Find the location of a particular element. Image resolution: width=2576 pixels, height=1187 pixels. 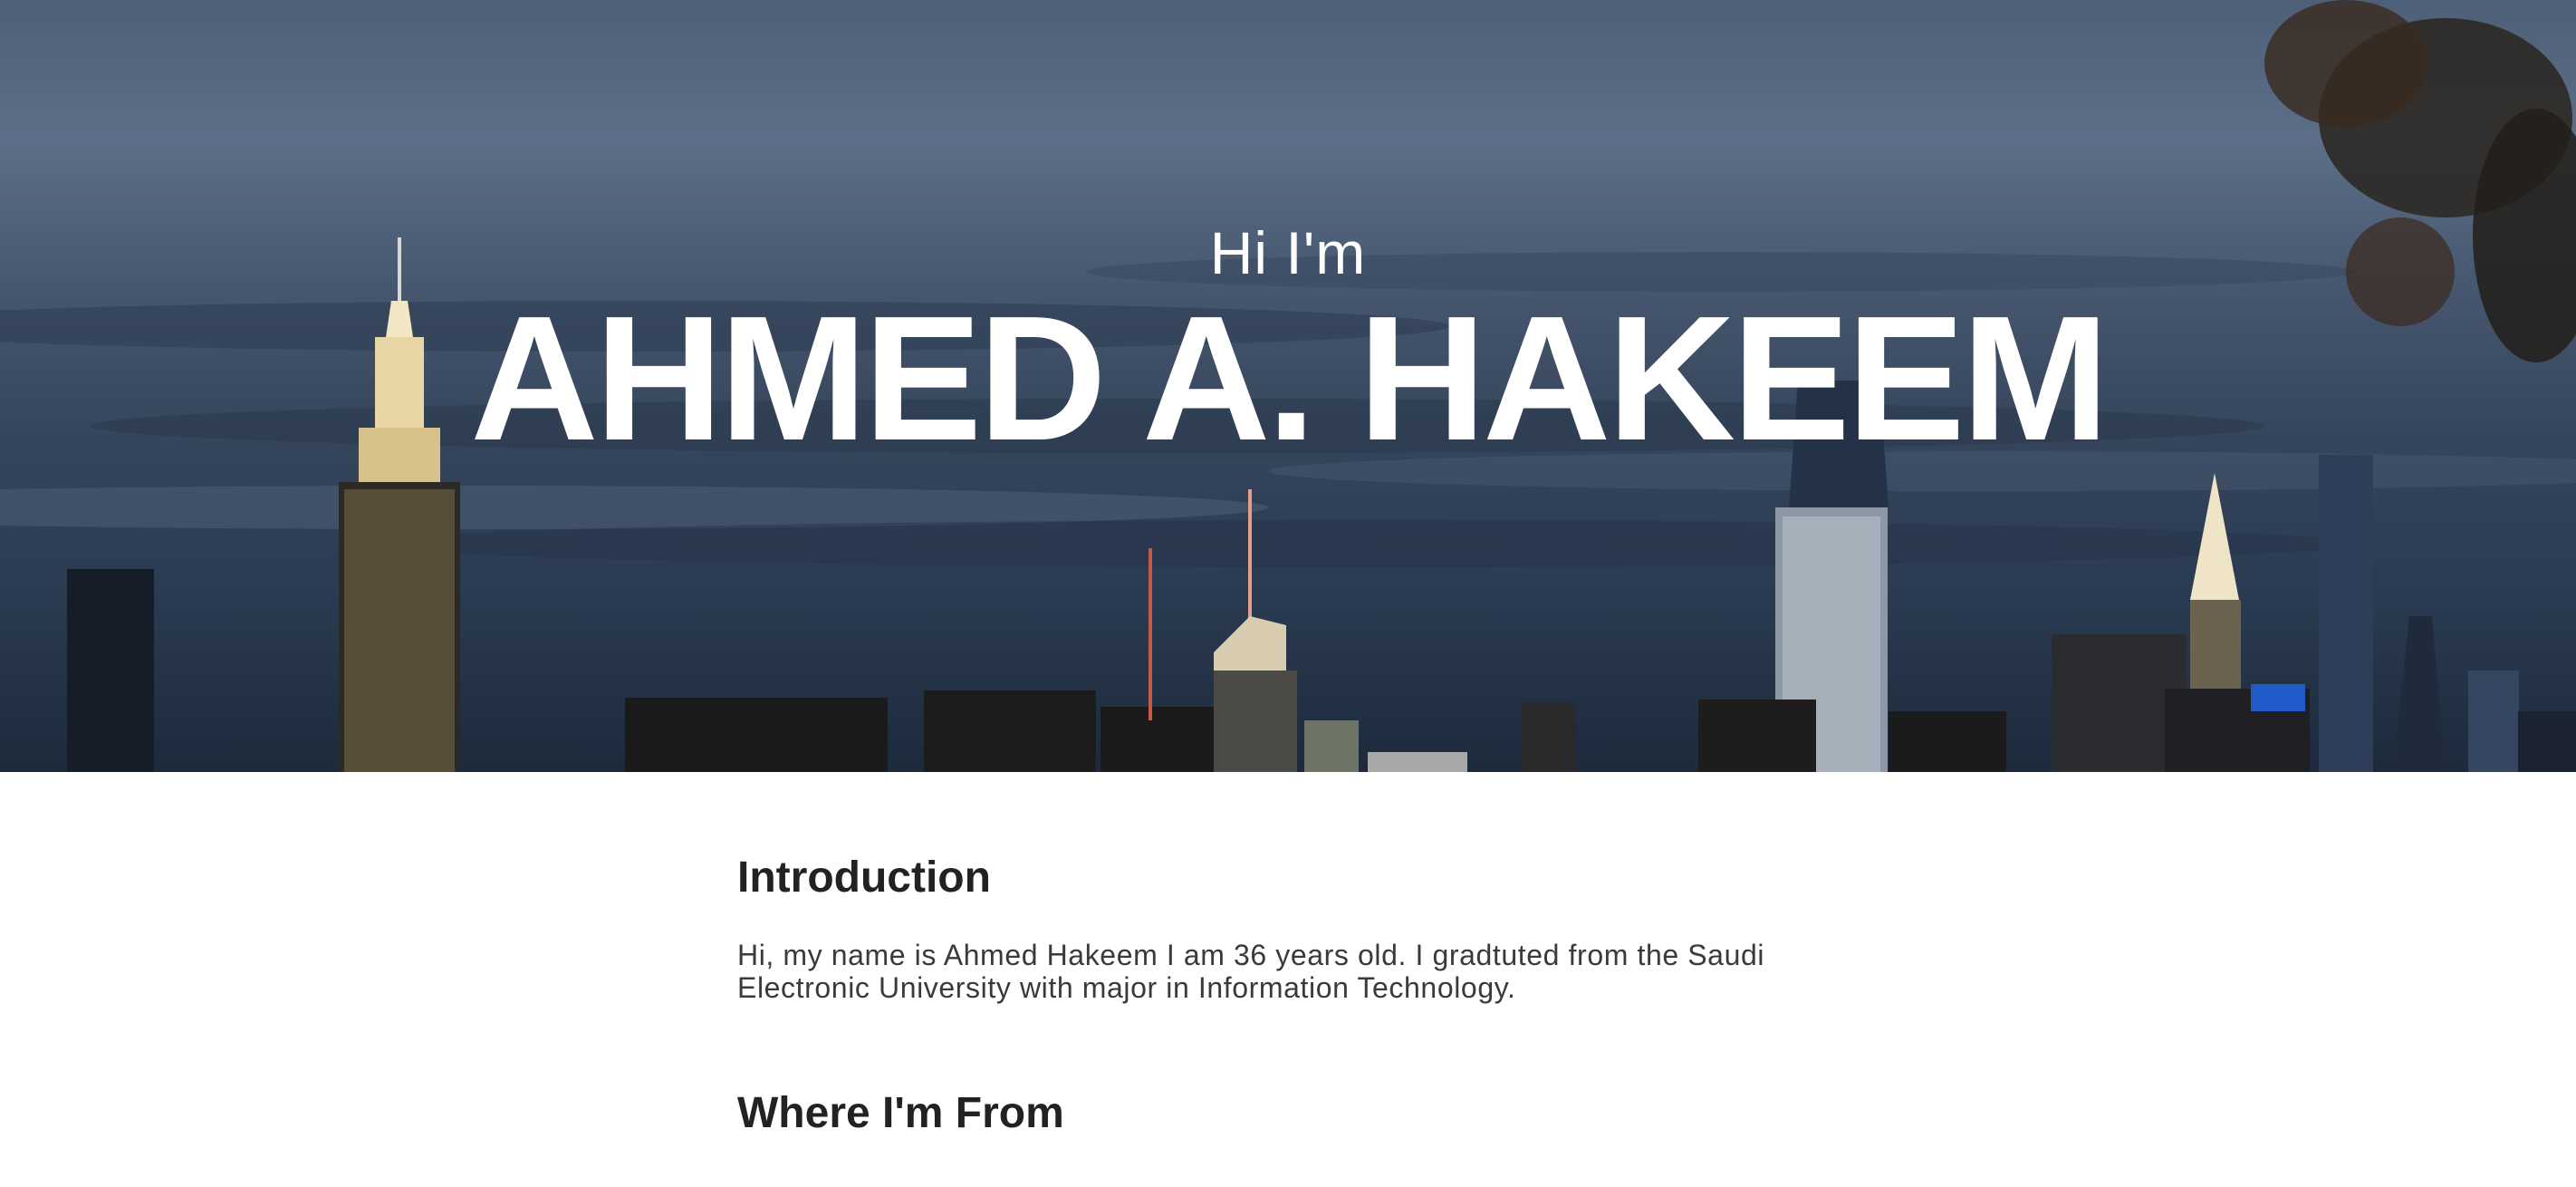

hero-greeting: Hi I'm is located at coordinates (1288, 252).